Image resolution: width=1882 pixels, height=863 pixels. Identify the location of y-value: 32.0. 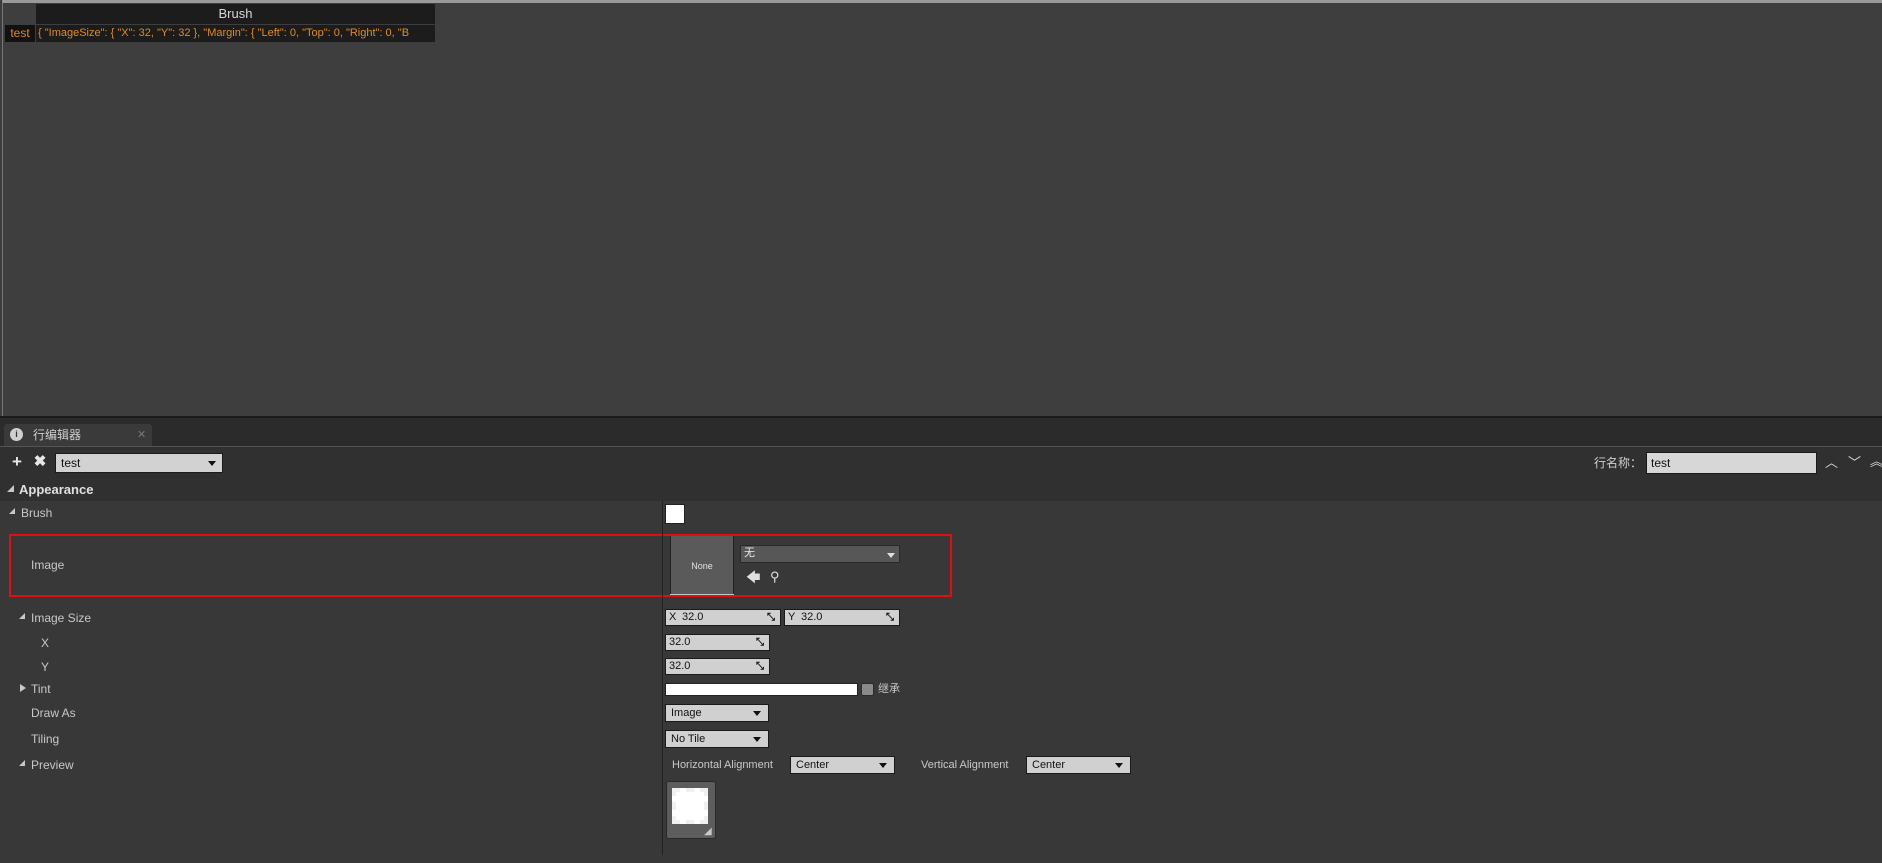
(680, 666).